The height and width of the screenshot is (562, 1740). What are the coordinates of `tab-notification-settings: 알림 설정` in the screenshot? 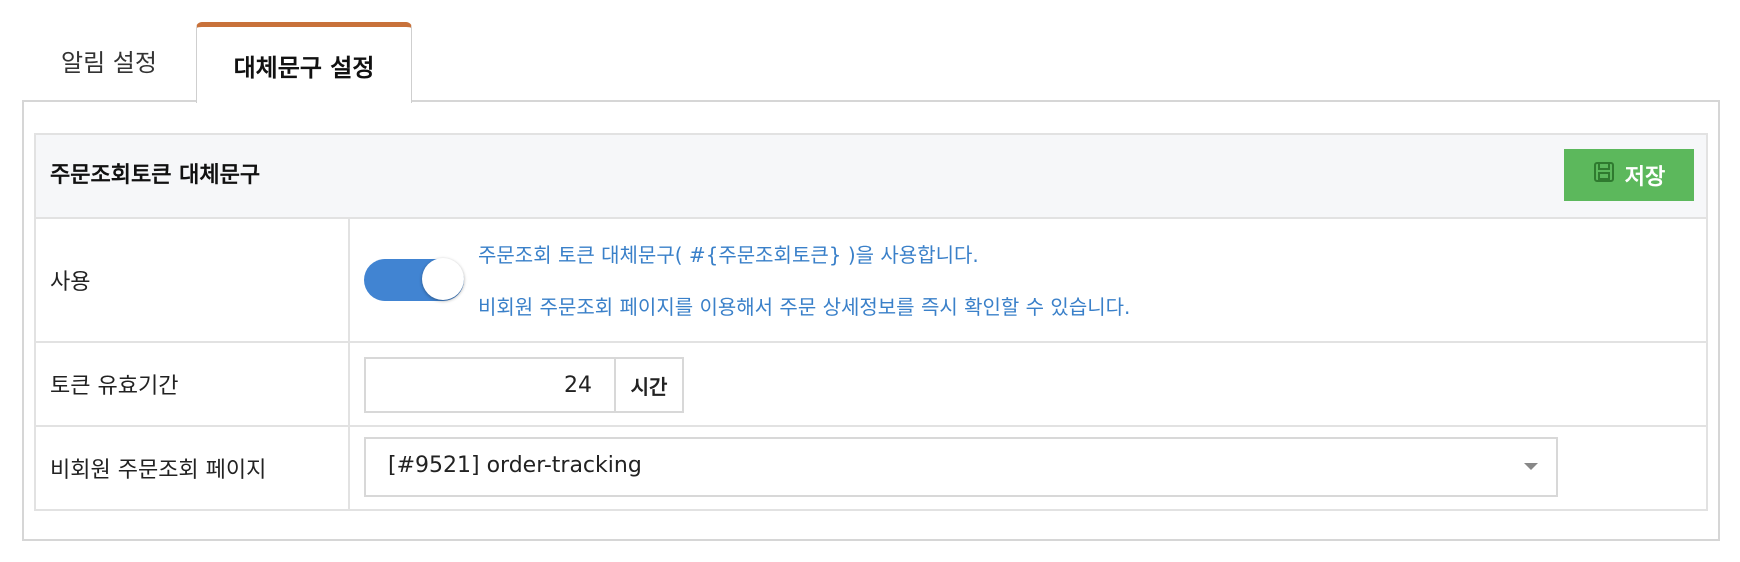 It's located at (109, 63).